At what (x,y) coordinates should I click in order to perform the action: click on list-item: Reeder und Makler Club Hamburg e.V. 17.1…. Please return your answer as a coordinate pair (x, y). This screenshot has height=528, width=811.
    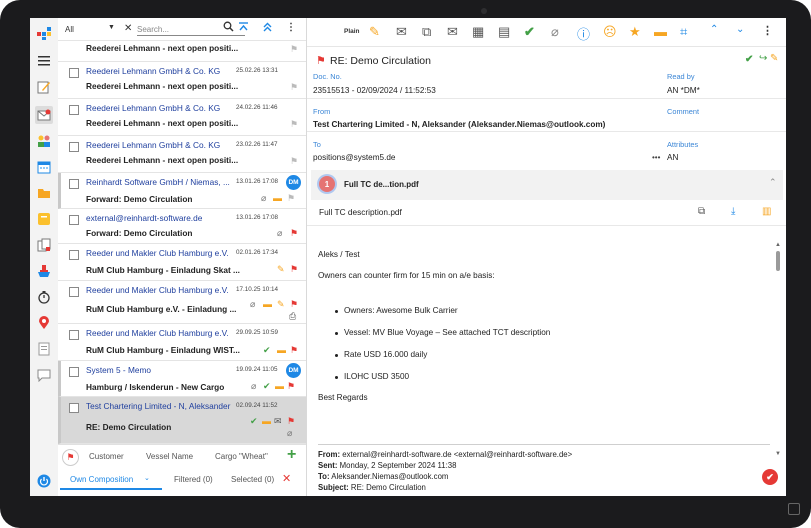
    Looking at the image, I should click on (182, 302).